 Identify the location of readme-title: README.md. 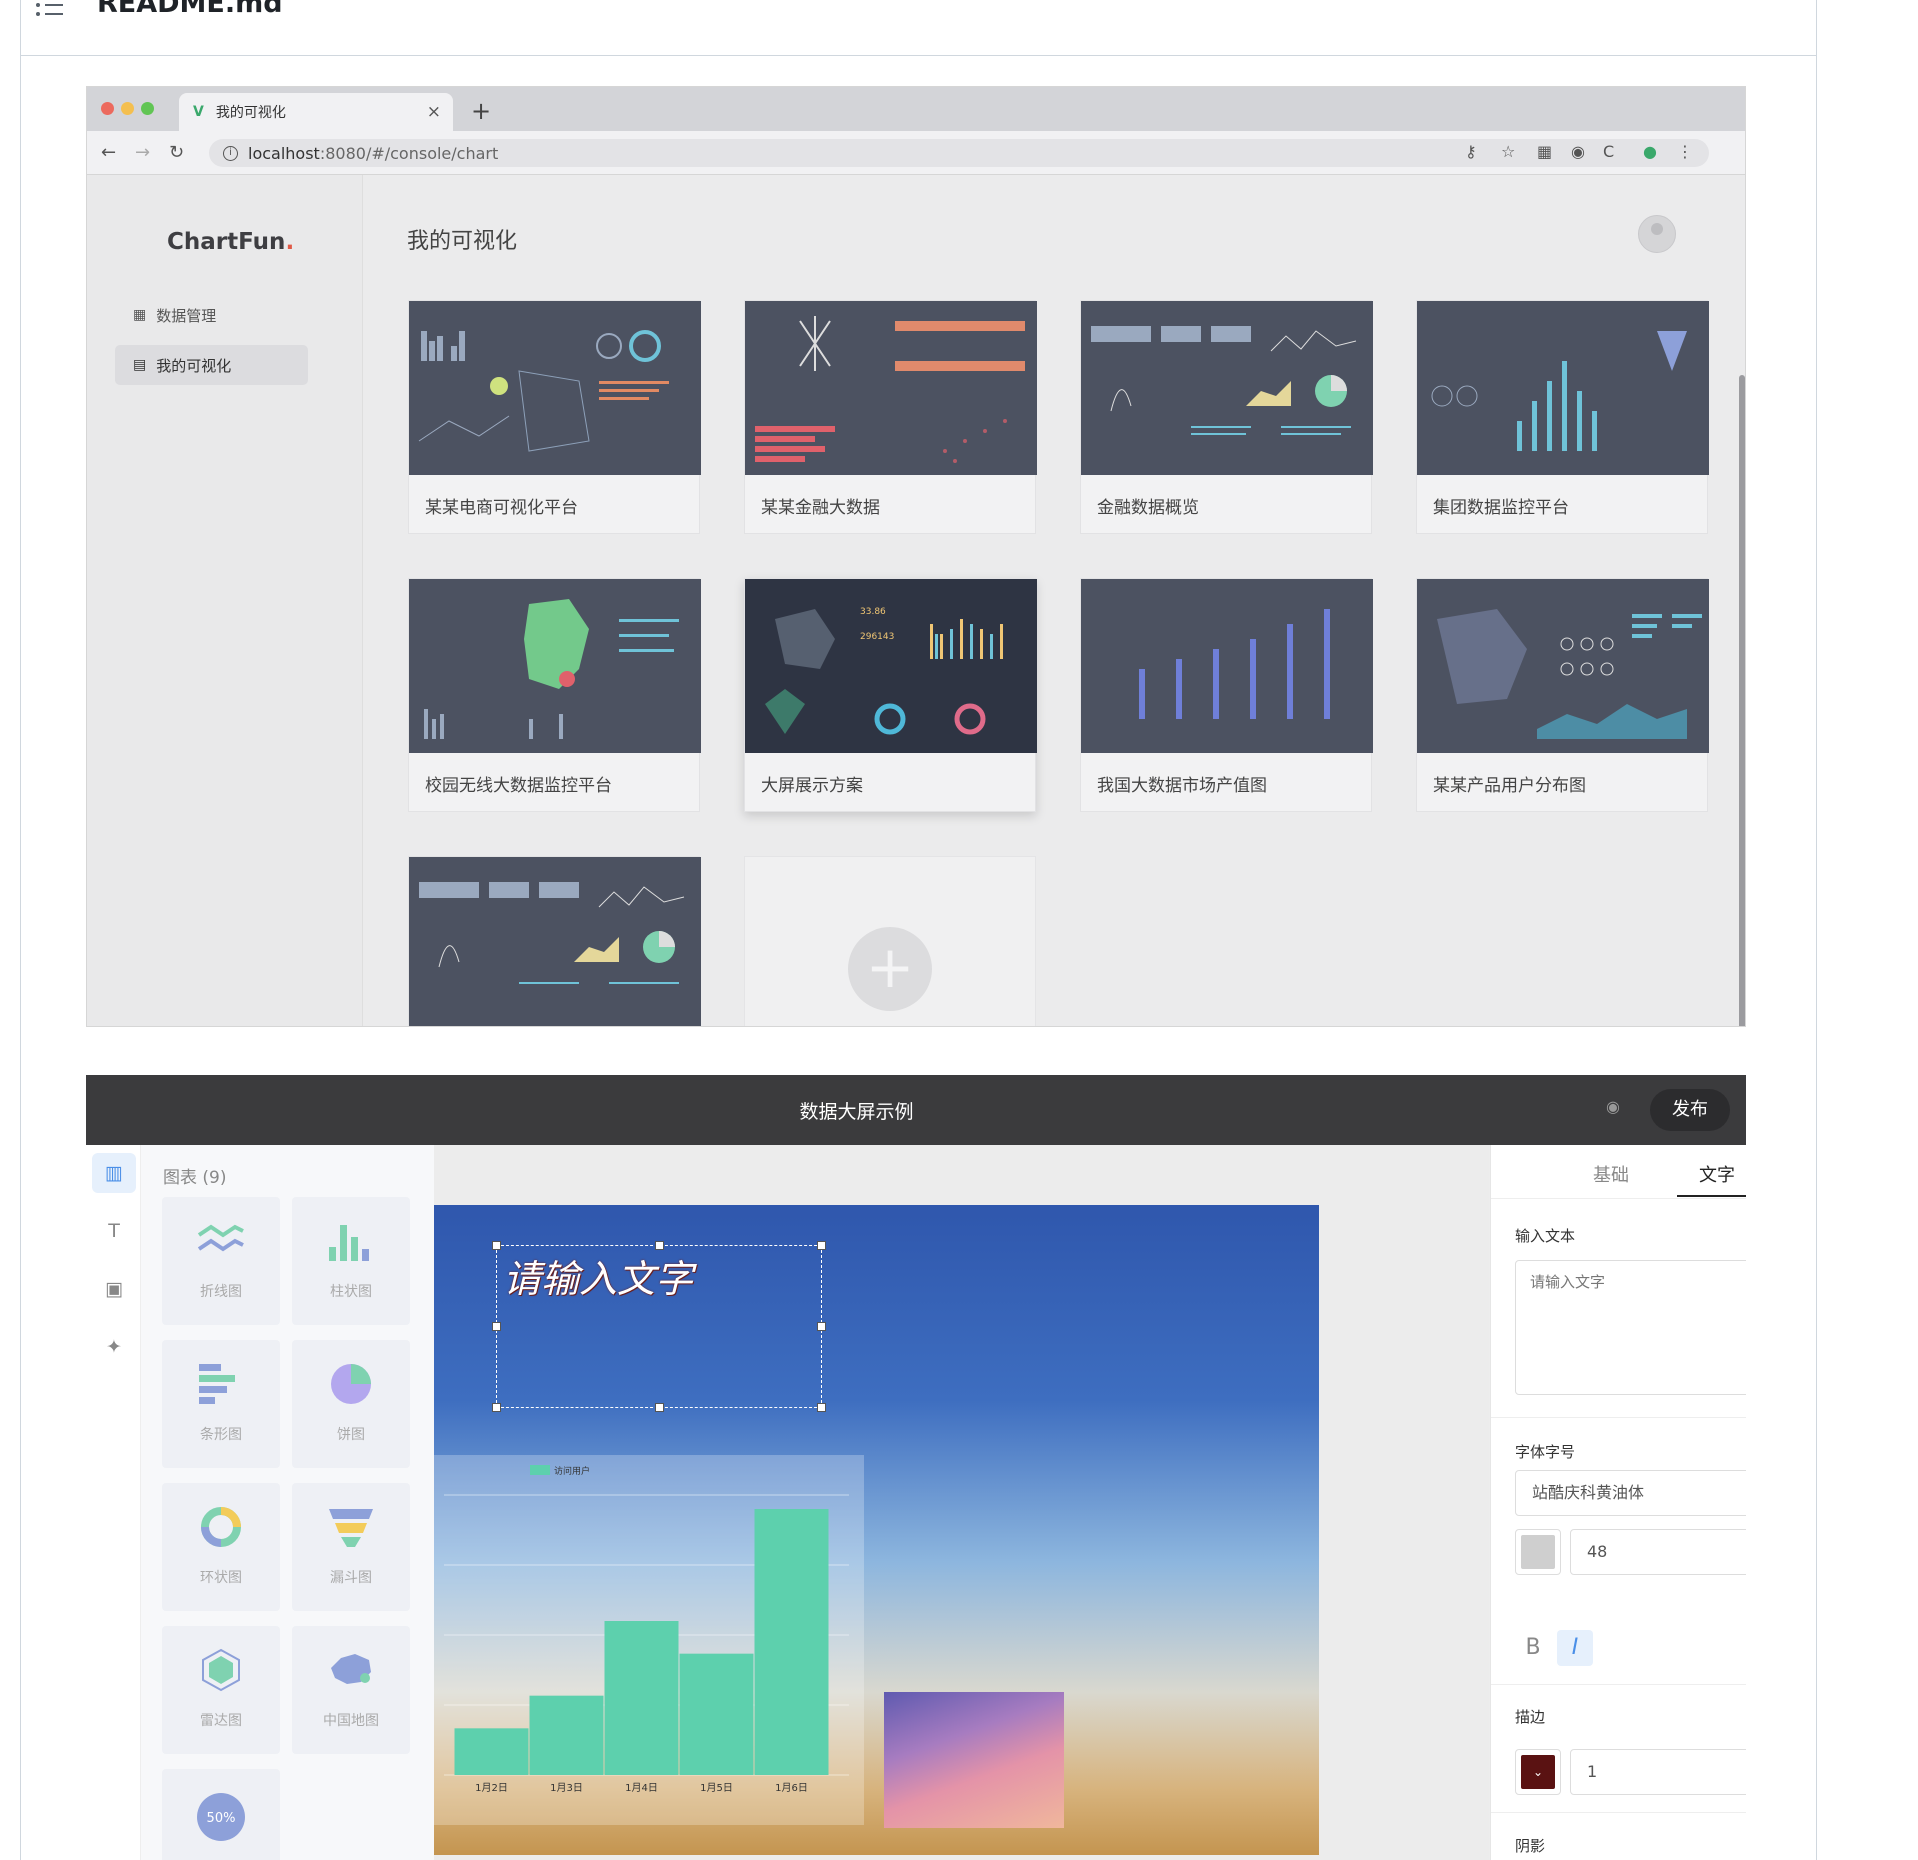
(190, 9).